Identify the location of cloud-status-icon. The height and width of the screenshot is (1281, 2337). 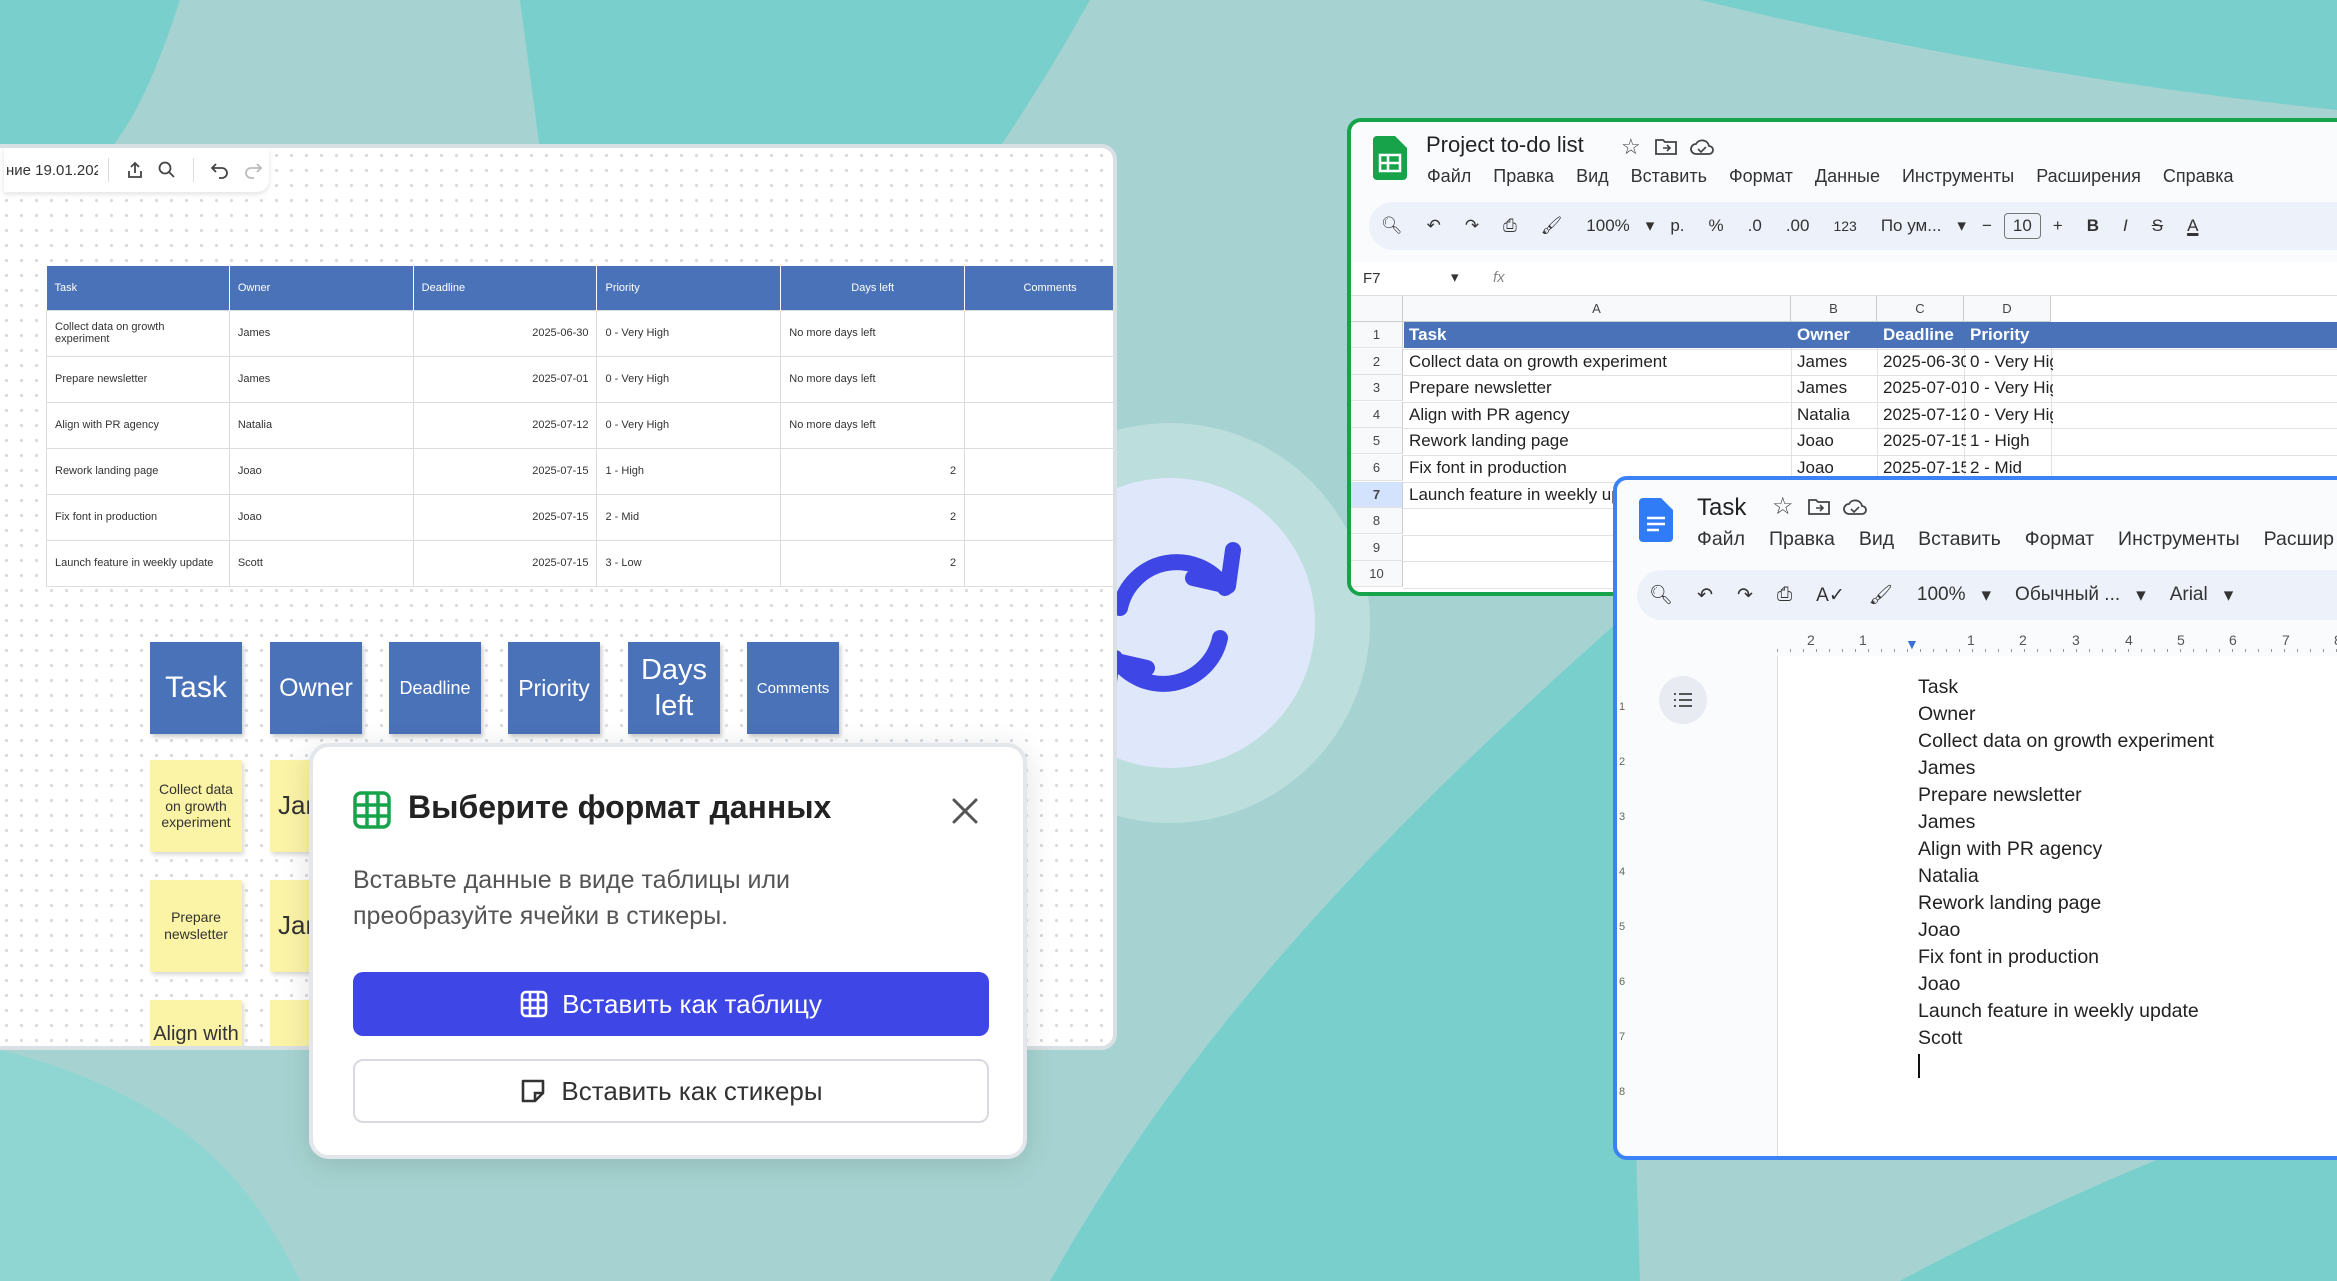
(1702, 147).